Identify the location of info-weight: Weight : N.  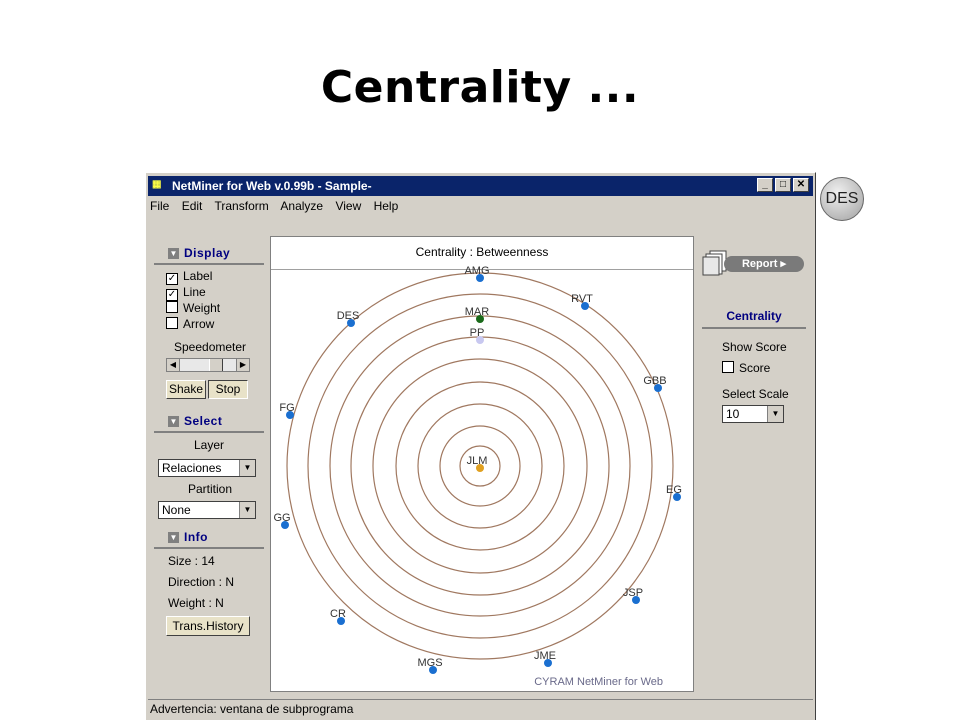
(196, 603).